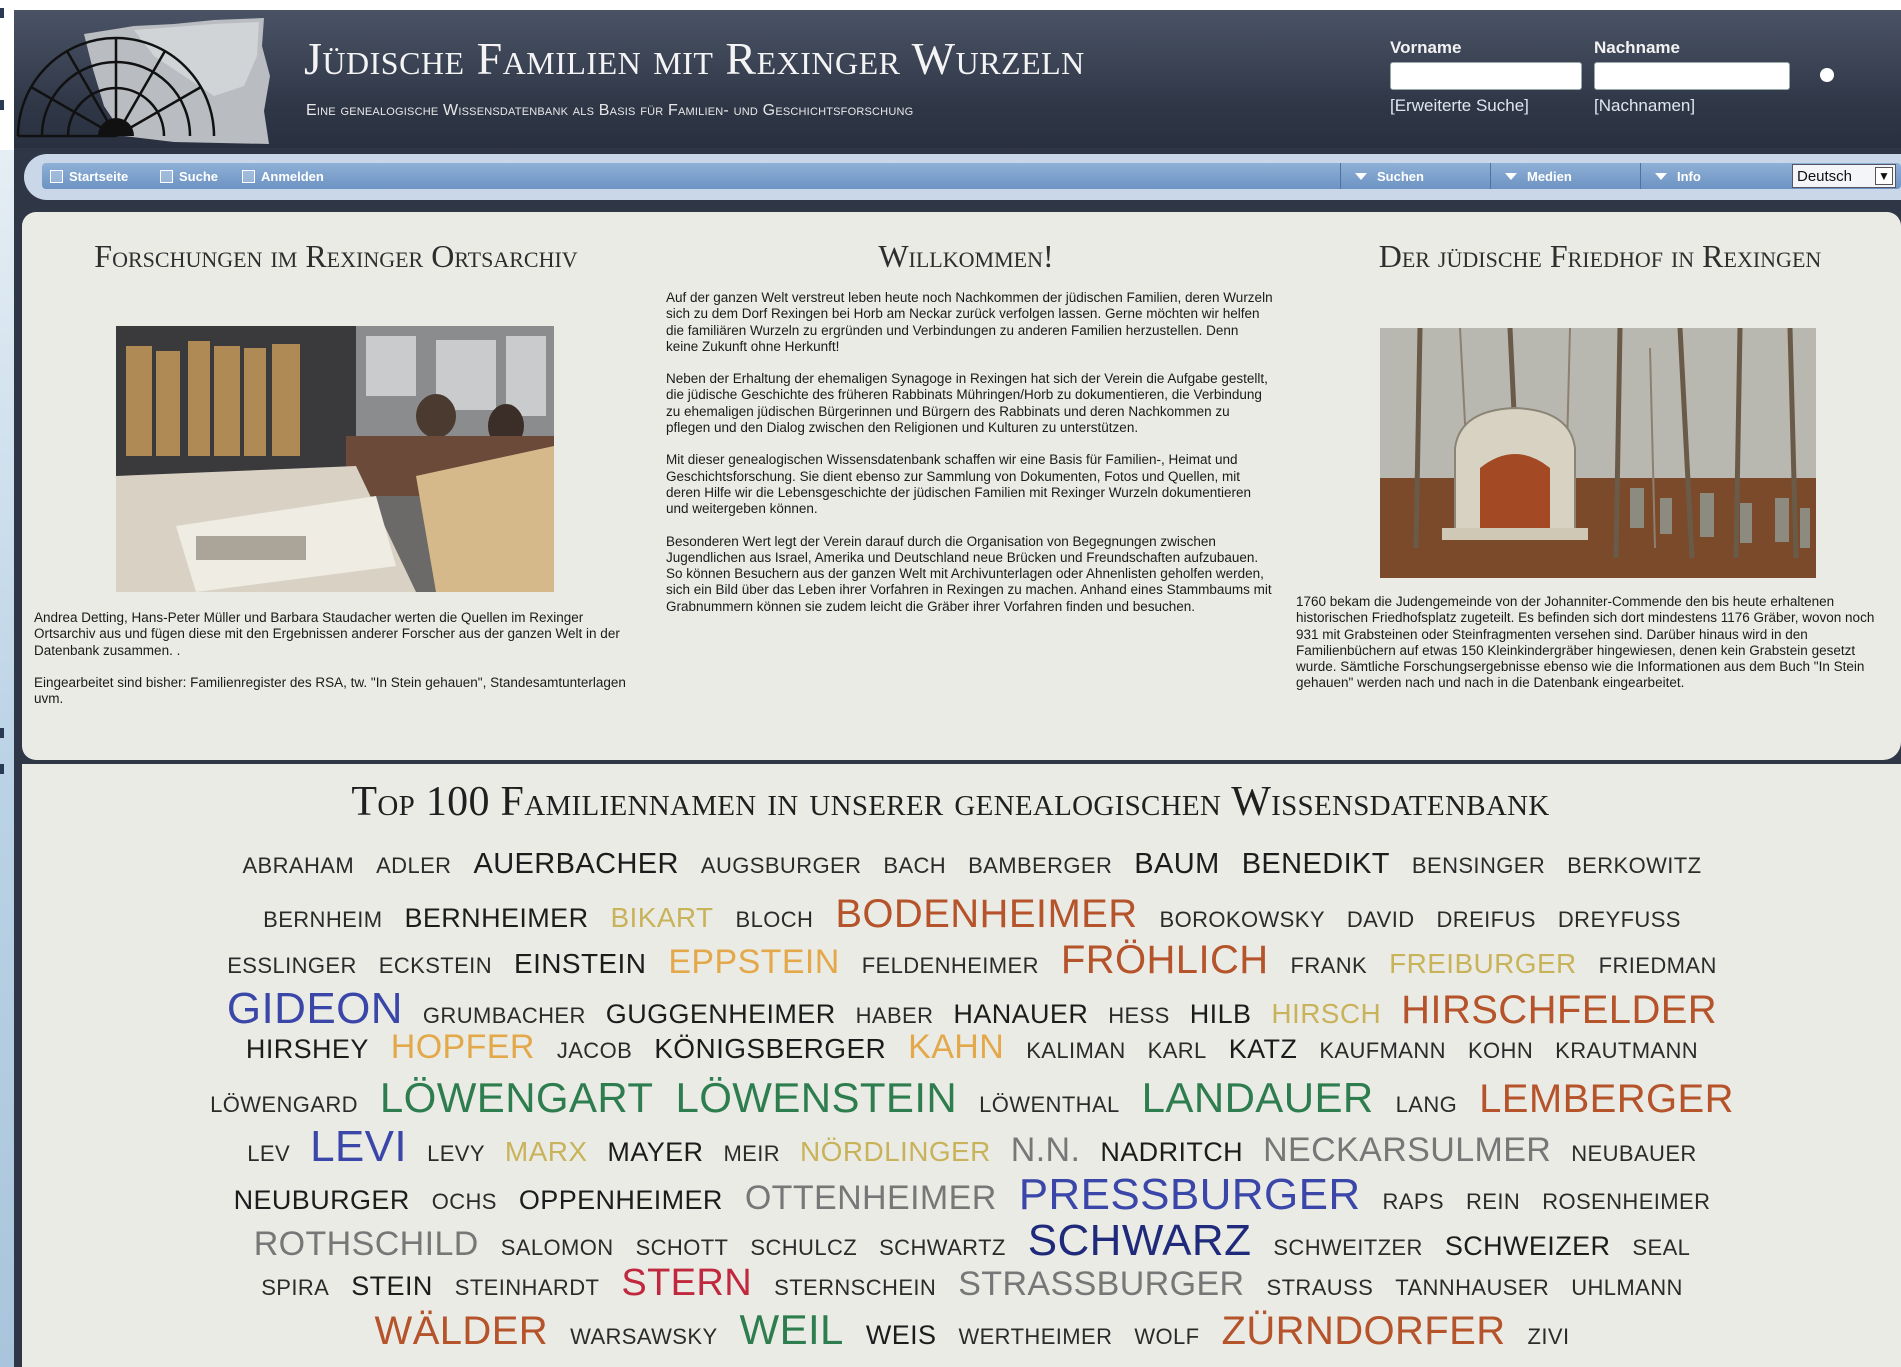 This screenshot has width=1901, height=1367. Describe the element at coordinates (1626, 1202) in the screenshot. I see `surname-tag: Rosenheimer` at that location.